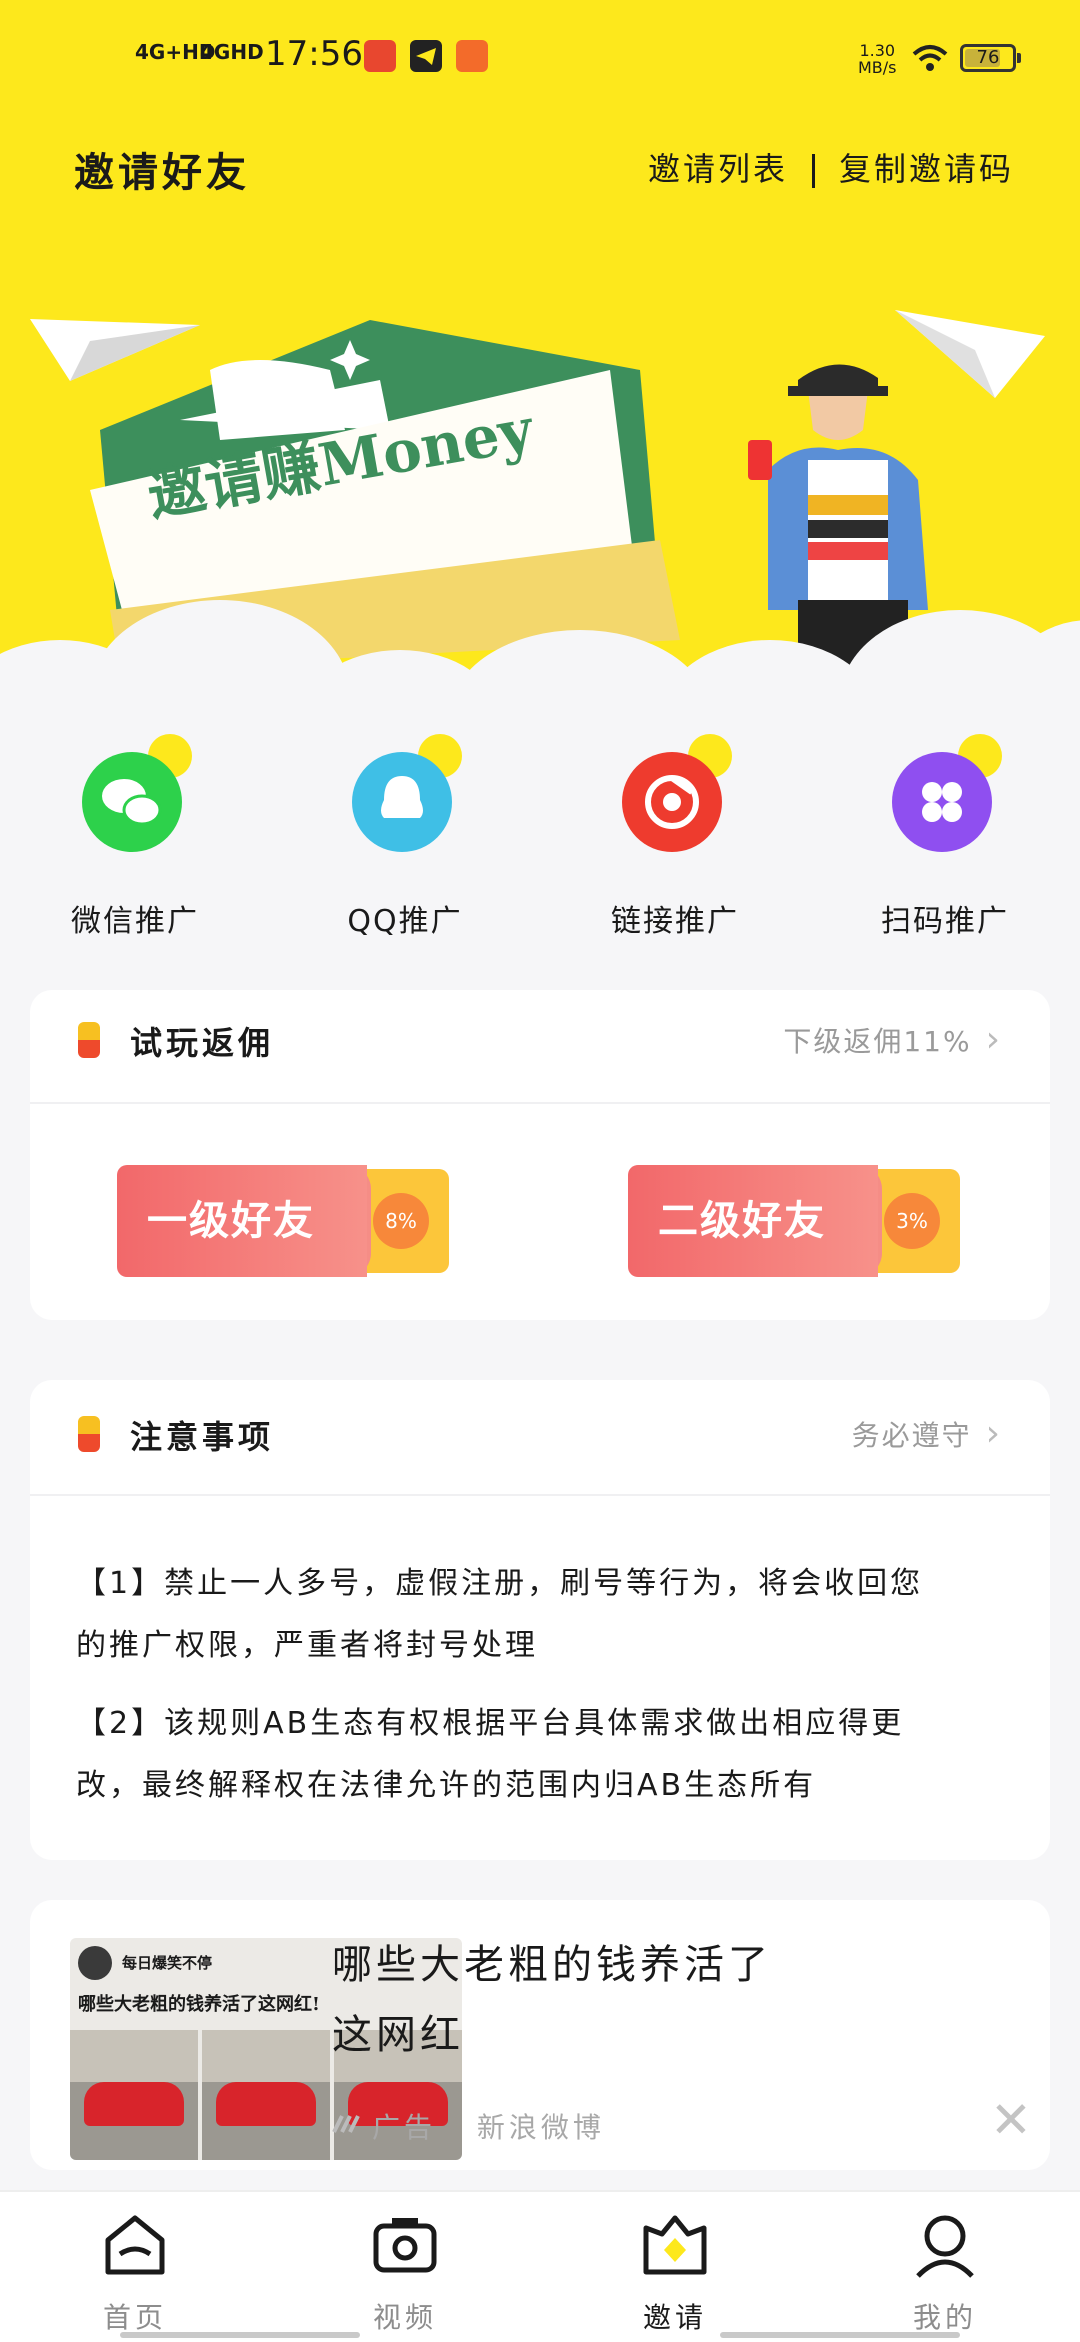 The width and height of the screenshot is (1080, 2342). Describe the element at coordinates (877, 1041) in the screenshot. I see `more-label: 下级返佣11%` at that location.